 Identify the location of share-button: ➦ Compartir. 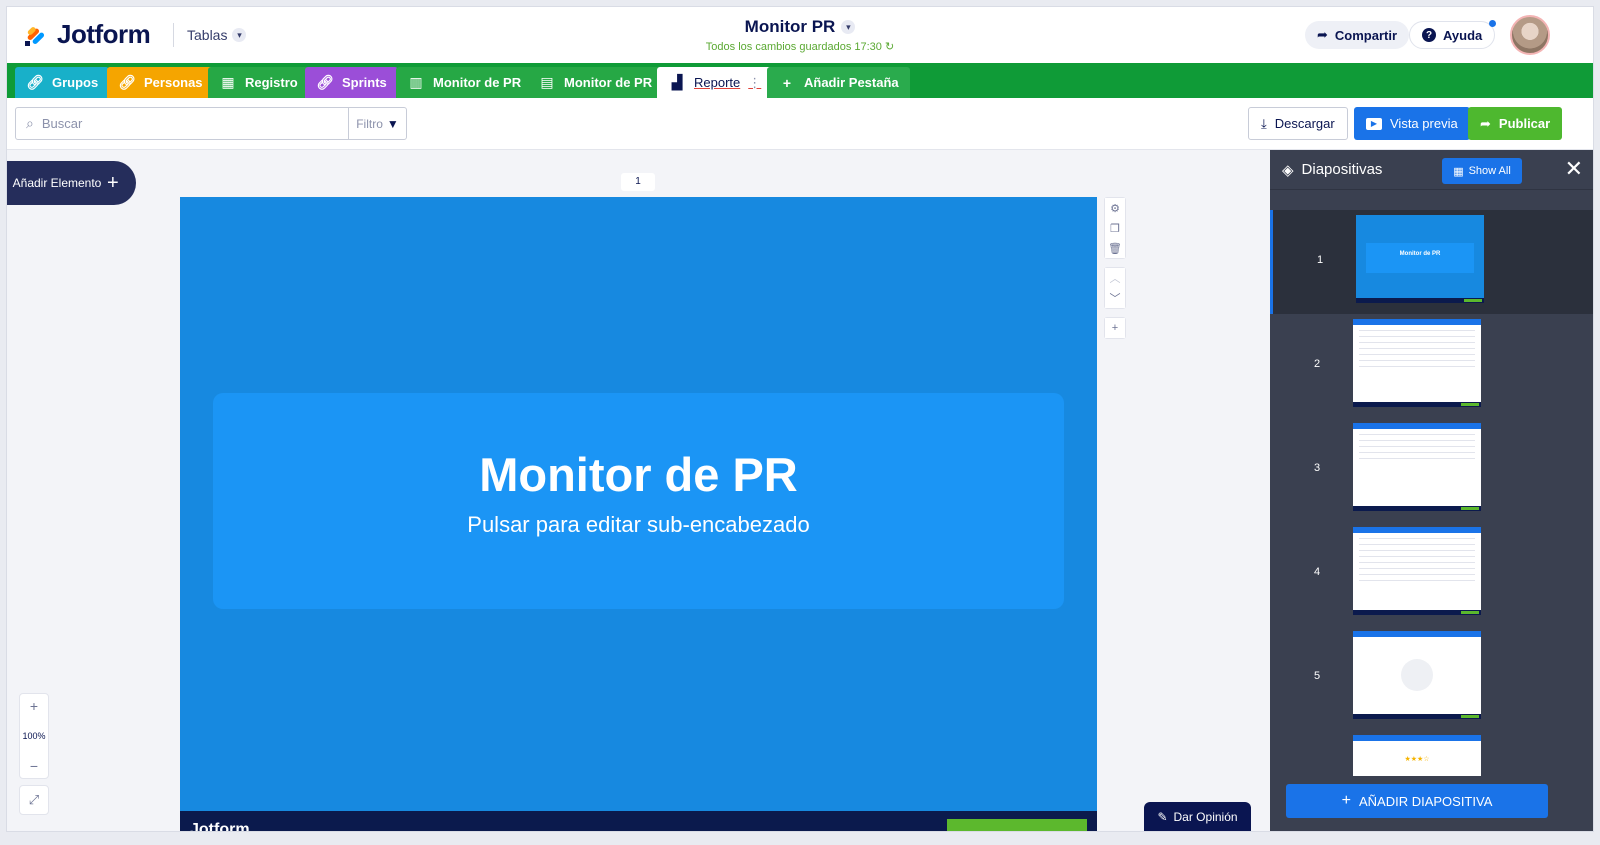
(1357, 35).